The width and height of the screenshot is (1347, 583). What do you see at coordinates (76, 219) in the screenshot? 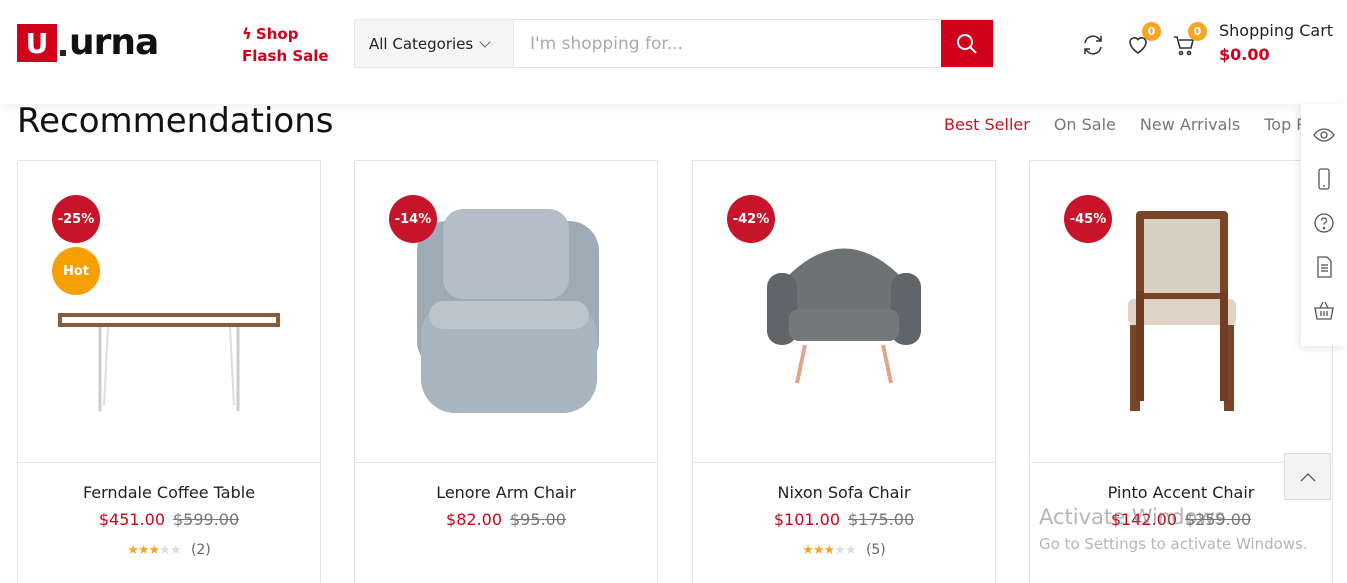
I see `discount-badge: -25%` at bounding box center [76, 219].